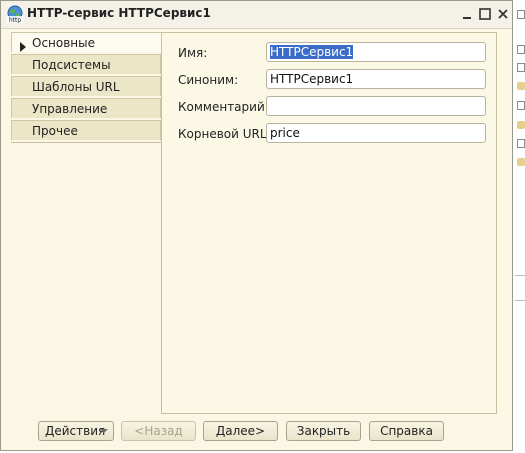 The image size is (525, 453). I want to click on nav-item-url-templates: Шаблоны URL, so click(86, 86).